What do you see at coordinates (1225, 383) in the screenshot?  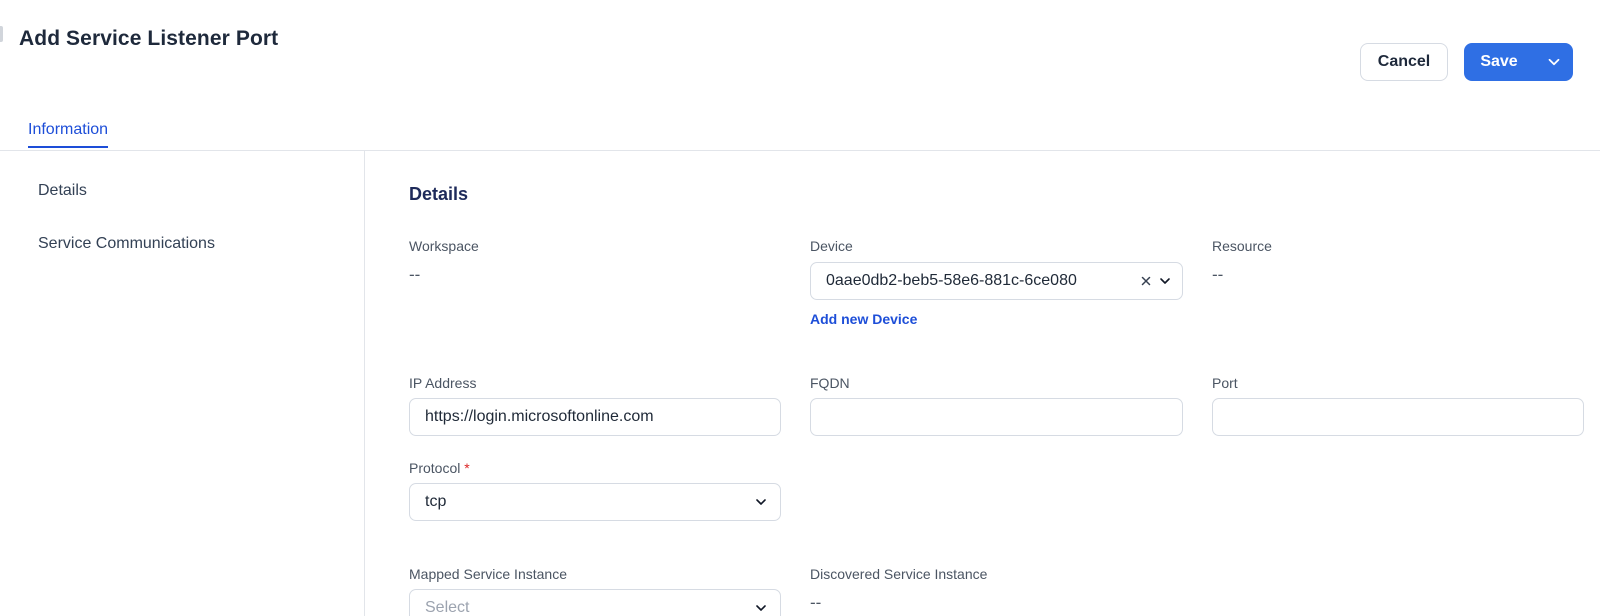 I see `port-label: Port` at bounding box center [1225, 383].